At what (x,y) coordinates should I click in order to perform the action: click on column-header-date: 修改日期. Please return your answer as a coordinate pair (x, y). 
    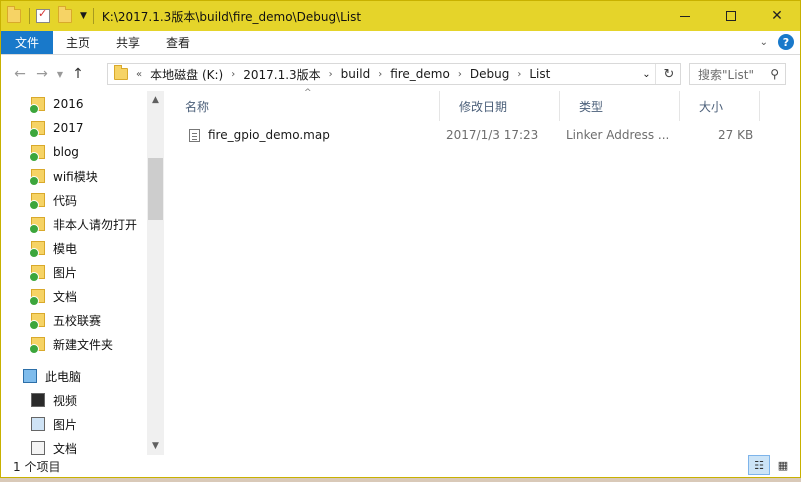
    Looking at the image, I should click on (500, 106).